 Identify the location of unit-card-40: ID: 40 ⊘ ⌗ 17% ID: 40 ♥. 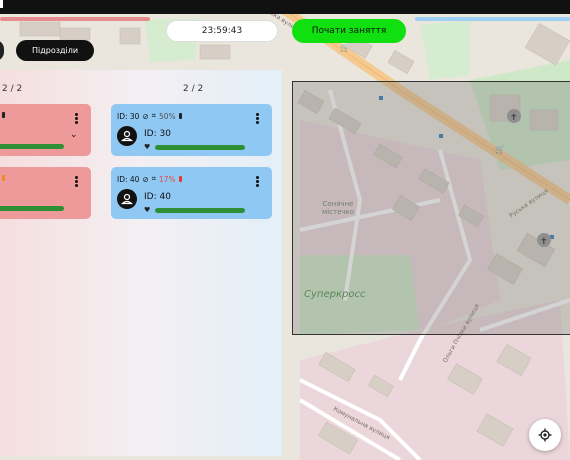
(191, 193).